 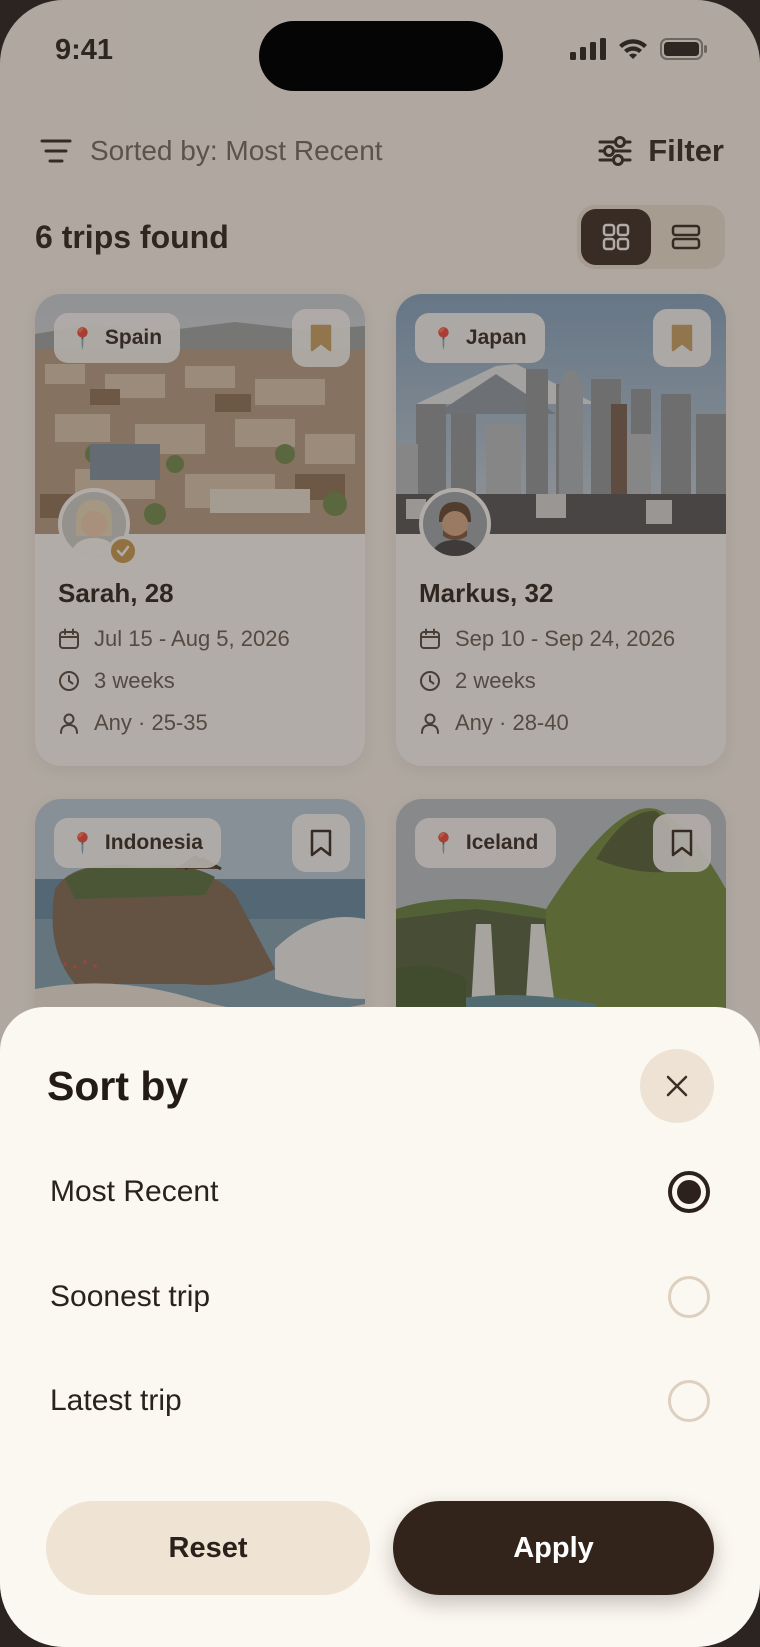 What do you see at coordinates (381, 56) in the screenshot?
I see `dynamic-island` at bounding box center [381, 56].